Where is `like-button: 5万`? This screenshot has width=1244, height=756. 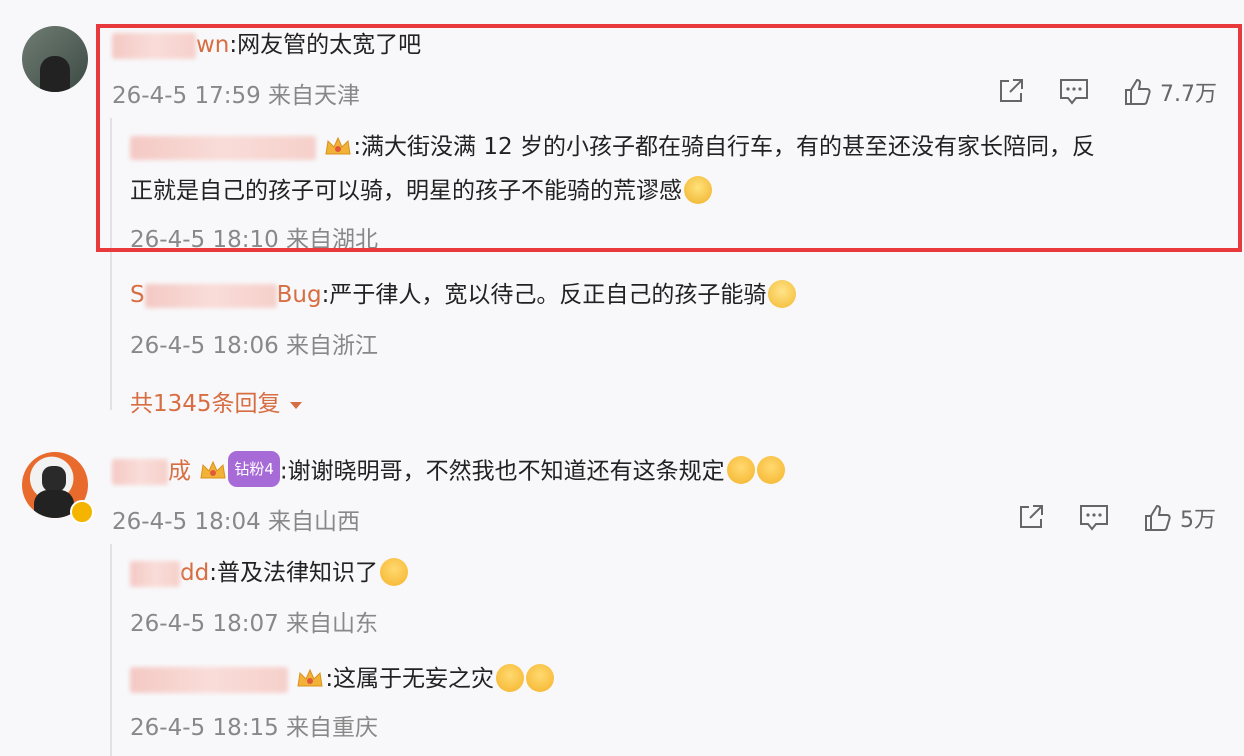 like-button: 5万 is located at coordinates (1179, 518).